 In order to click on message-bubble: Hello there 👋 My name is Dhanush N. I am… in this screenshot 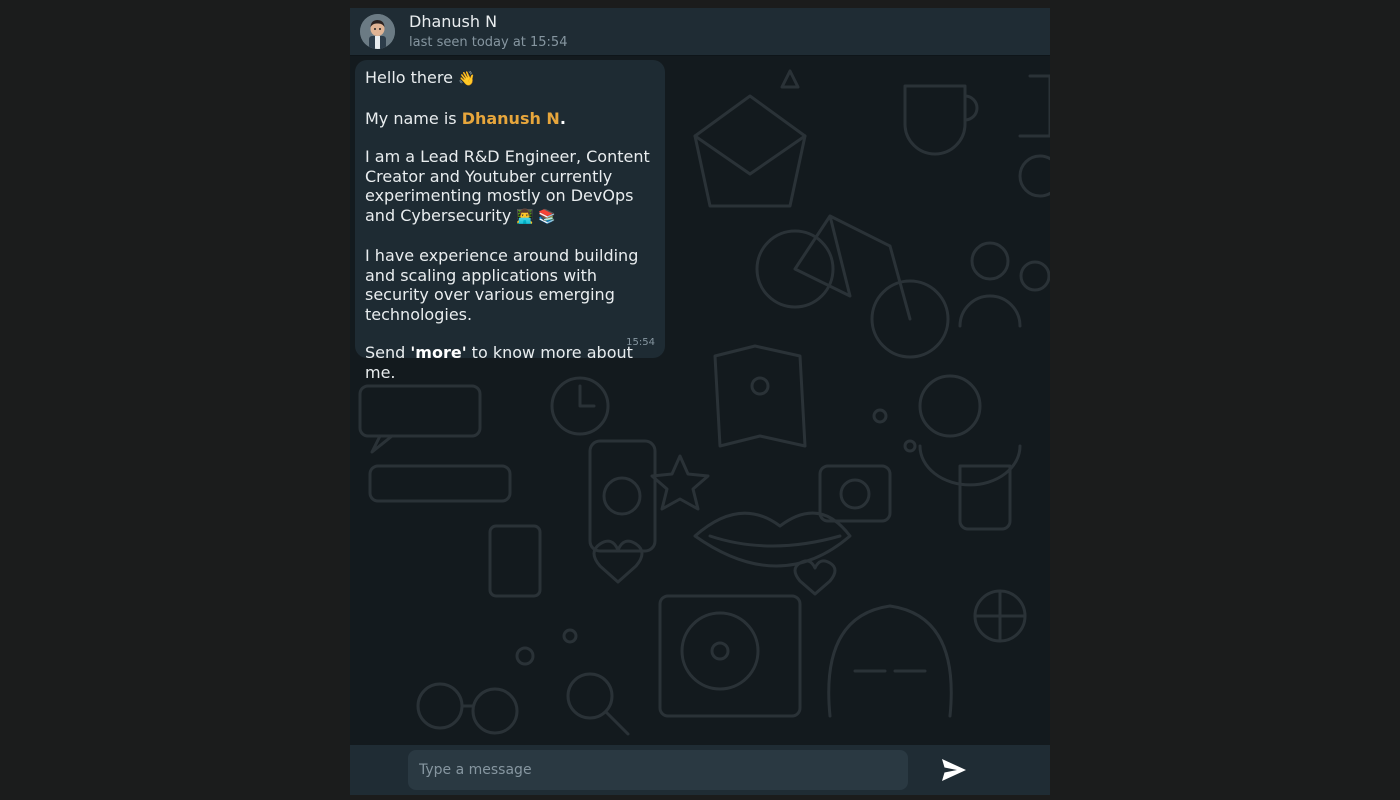, I will do `click(510, 221)`.